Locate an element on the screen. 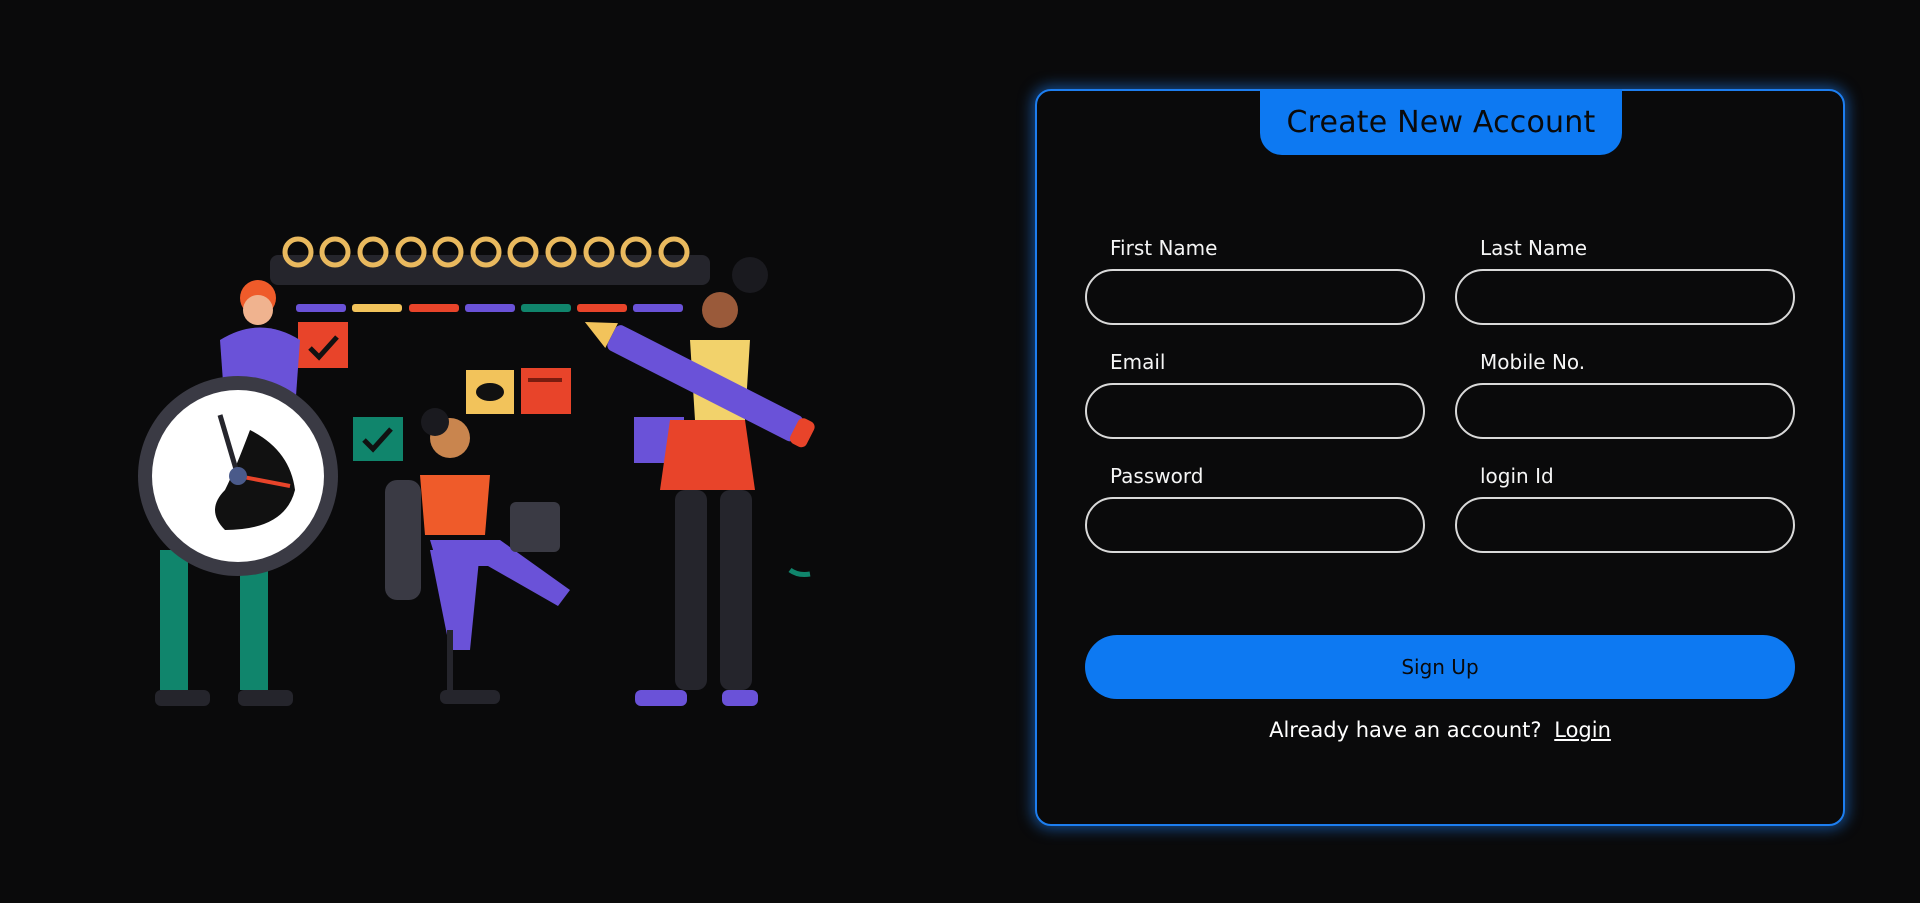  first-name-label: First Name is located at coordinates (1164, 248).